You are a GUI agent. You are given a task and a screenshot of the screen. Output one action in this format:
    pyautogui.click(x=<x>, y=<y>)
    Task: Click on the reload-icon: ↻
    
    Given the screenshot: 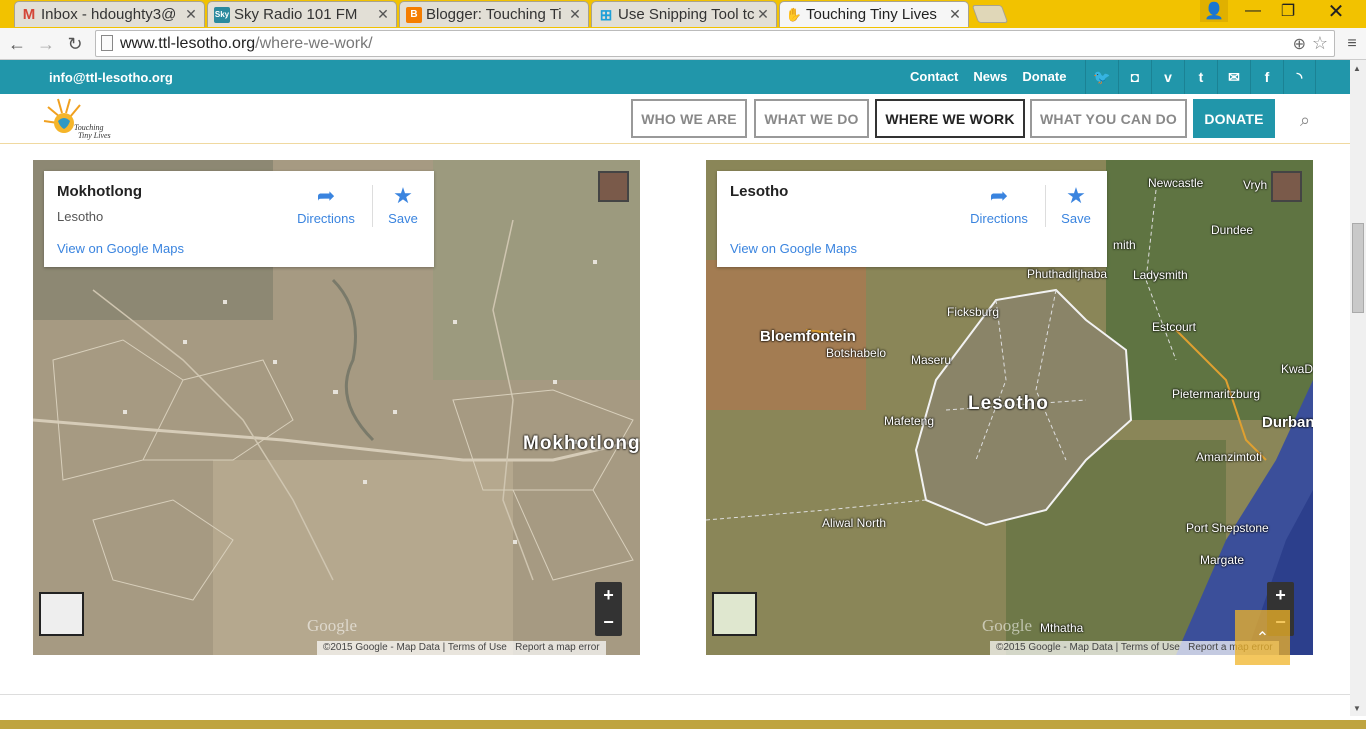 What is the action you would take?
    pyautogui.click(x=75, y=44)
    